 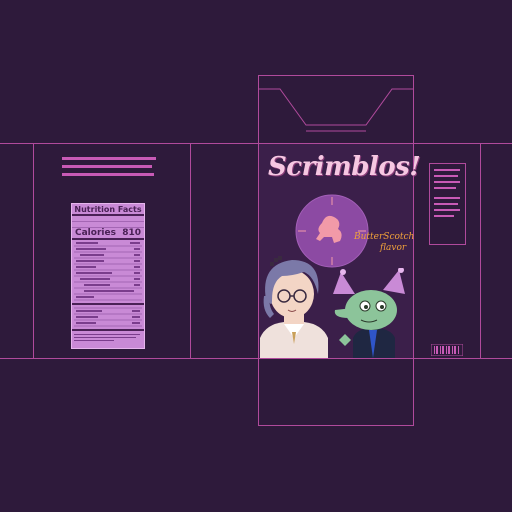 I want to click on calories-label: Calories, so click(x=95, y=233).